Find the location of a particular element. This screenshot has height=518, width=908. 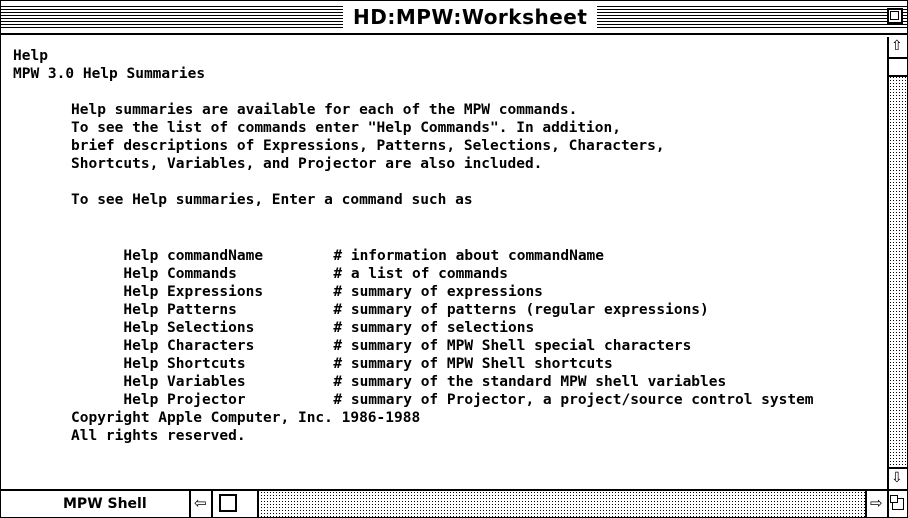

right-arrow-icon: ⇨ is located at coordinates (876, 503).